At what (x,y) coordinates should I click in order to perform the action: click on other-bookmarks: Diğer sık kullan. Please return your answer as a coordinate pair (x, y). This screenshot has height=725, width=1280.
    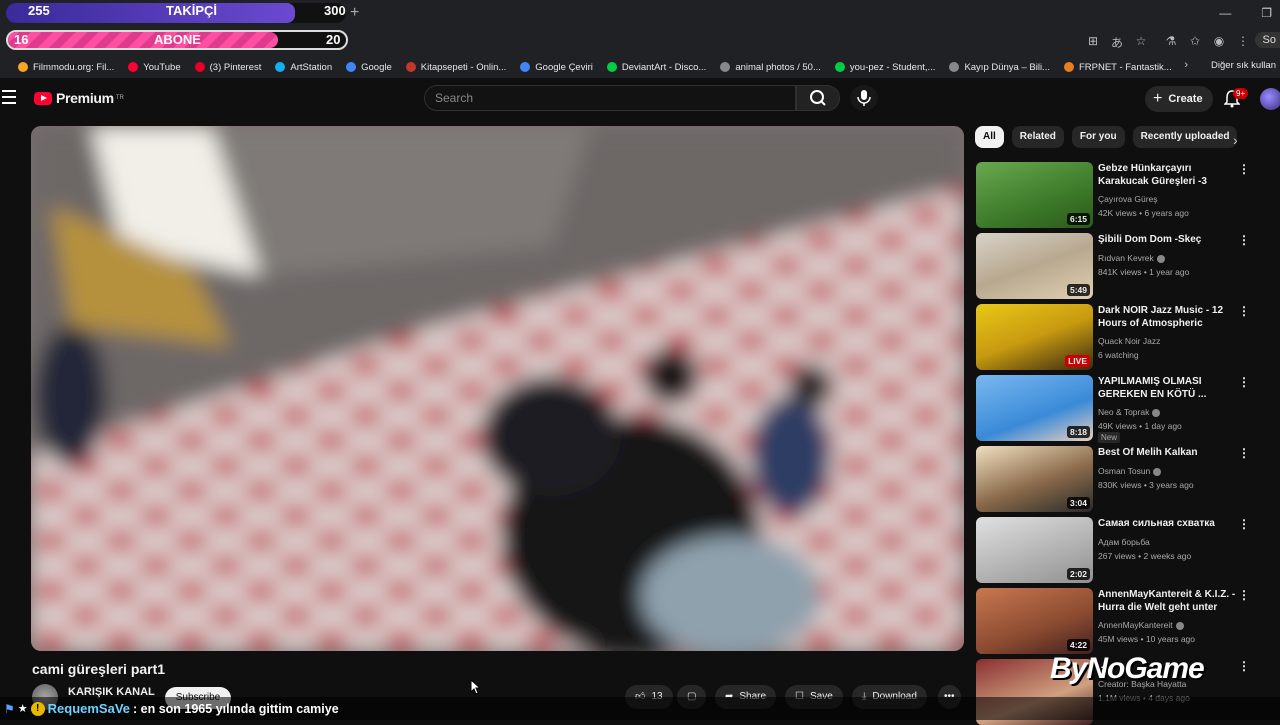
    Looking at the image, I should click on (1243, 65).